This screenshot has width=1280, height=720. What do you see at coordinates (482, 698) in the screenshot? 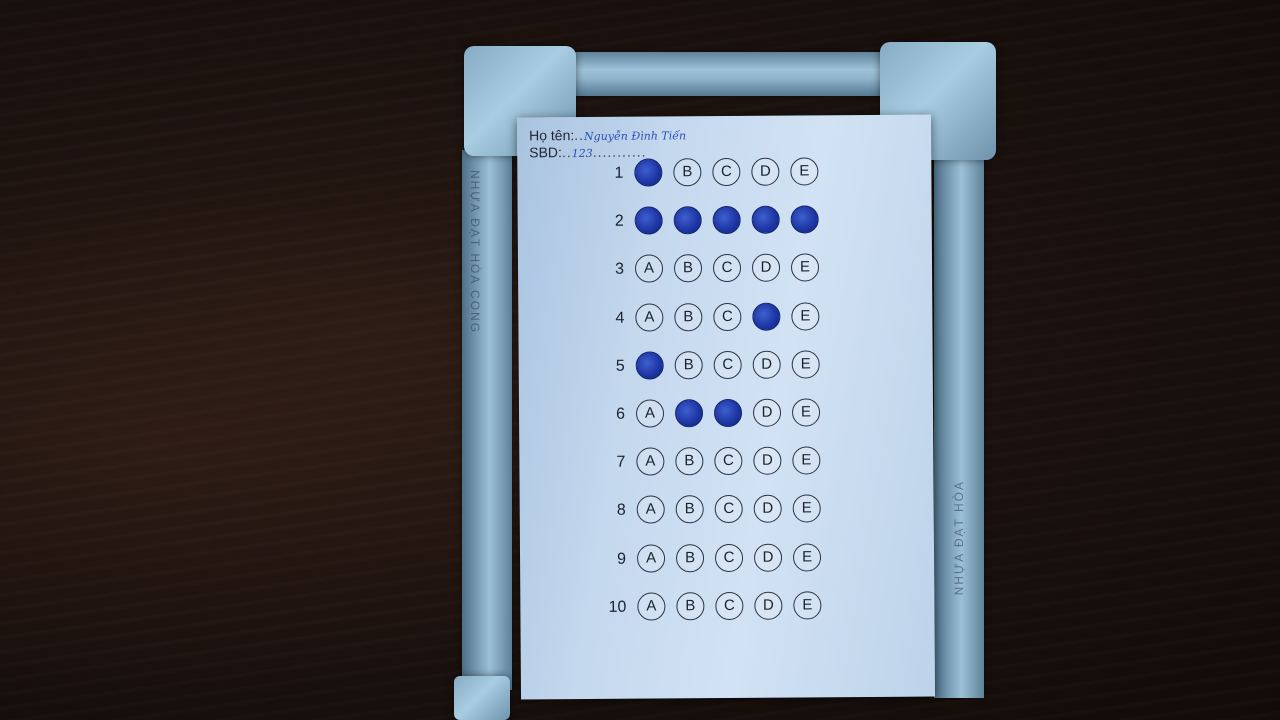
I see `bottom-left-pvc-coupling` at bounding box center [482, 698].